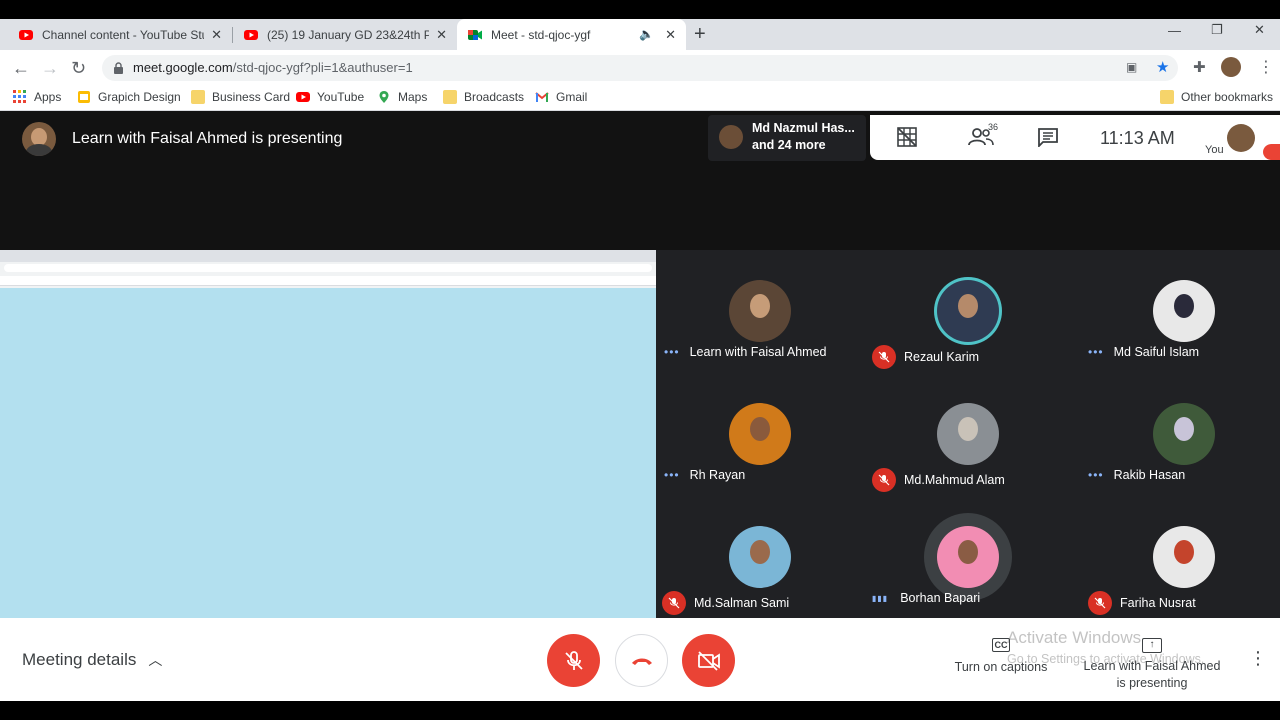 This screenshot has width=1280, height=720. What do you see at coordinates (1231, 67) in the screenshot?
I see `profile-avatar` at bounding box center [1231, 67].